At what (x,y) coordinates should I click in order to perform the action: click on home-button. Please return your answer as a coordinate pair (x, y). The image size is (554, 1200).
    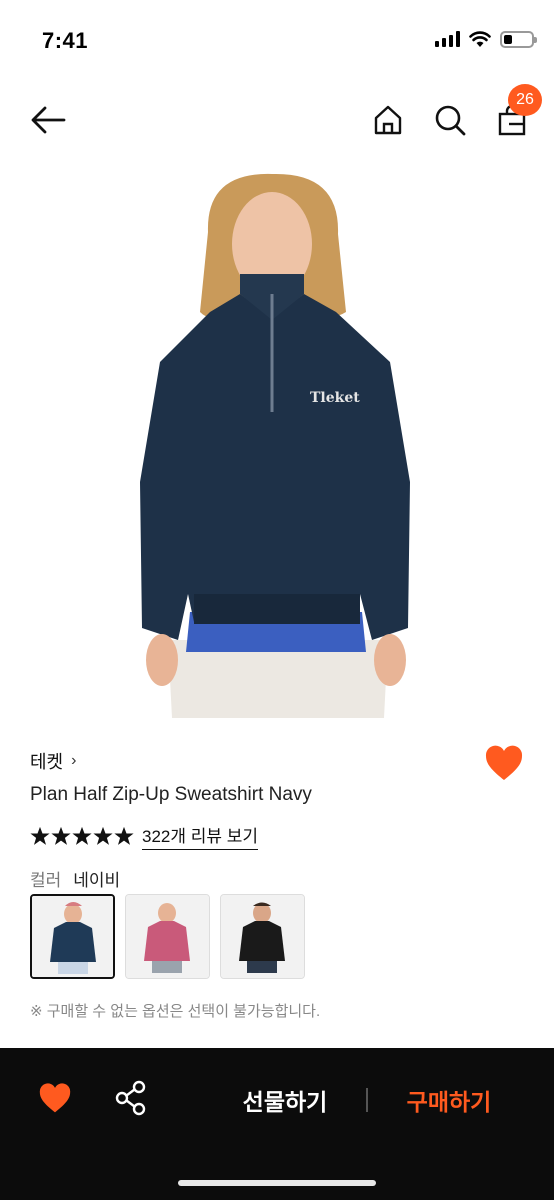
    Looking at the image, I should click on (388, 120).